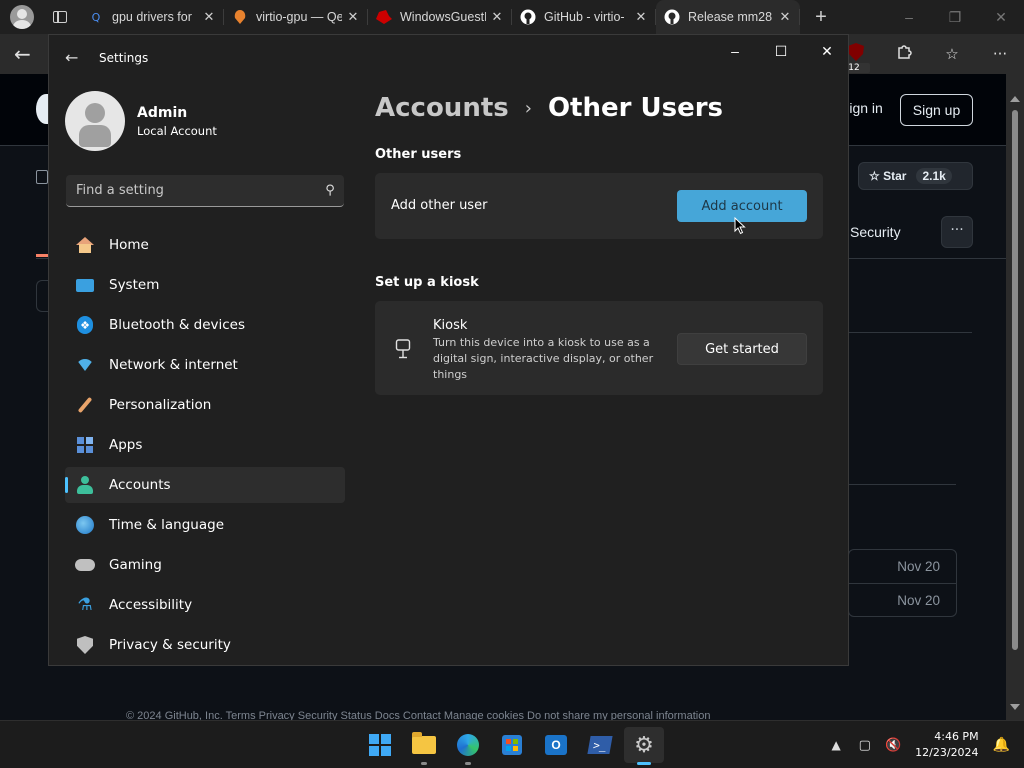 The height and width of the screenshot is (768, 1024). I want to click on maximize-icon: ☐, so click(781, 51).